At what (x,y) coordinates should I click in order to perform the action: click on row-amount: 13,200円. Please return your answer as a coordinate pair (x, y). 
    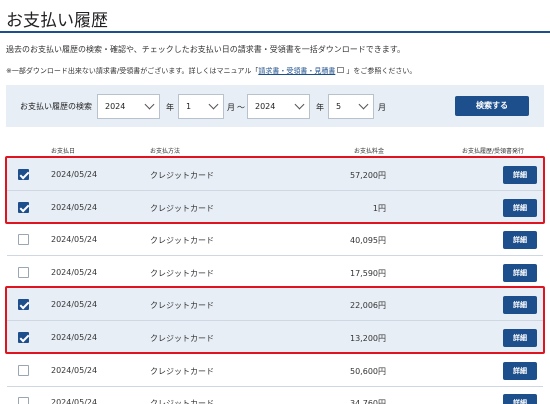
    Looking at the image, I should click on (368, 338).